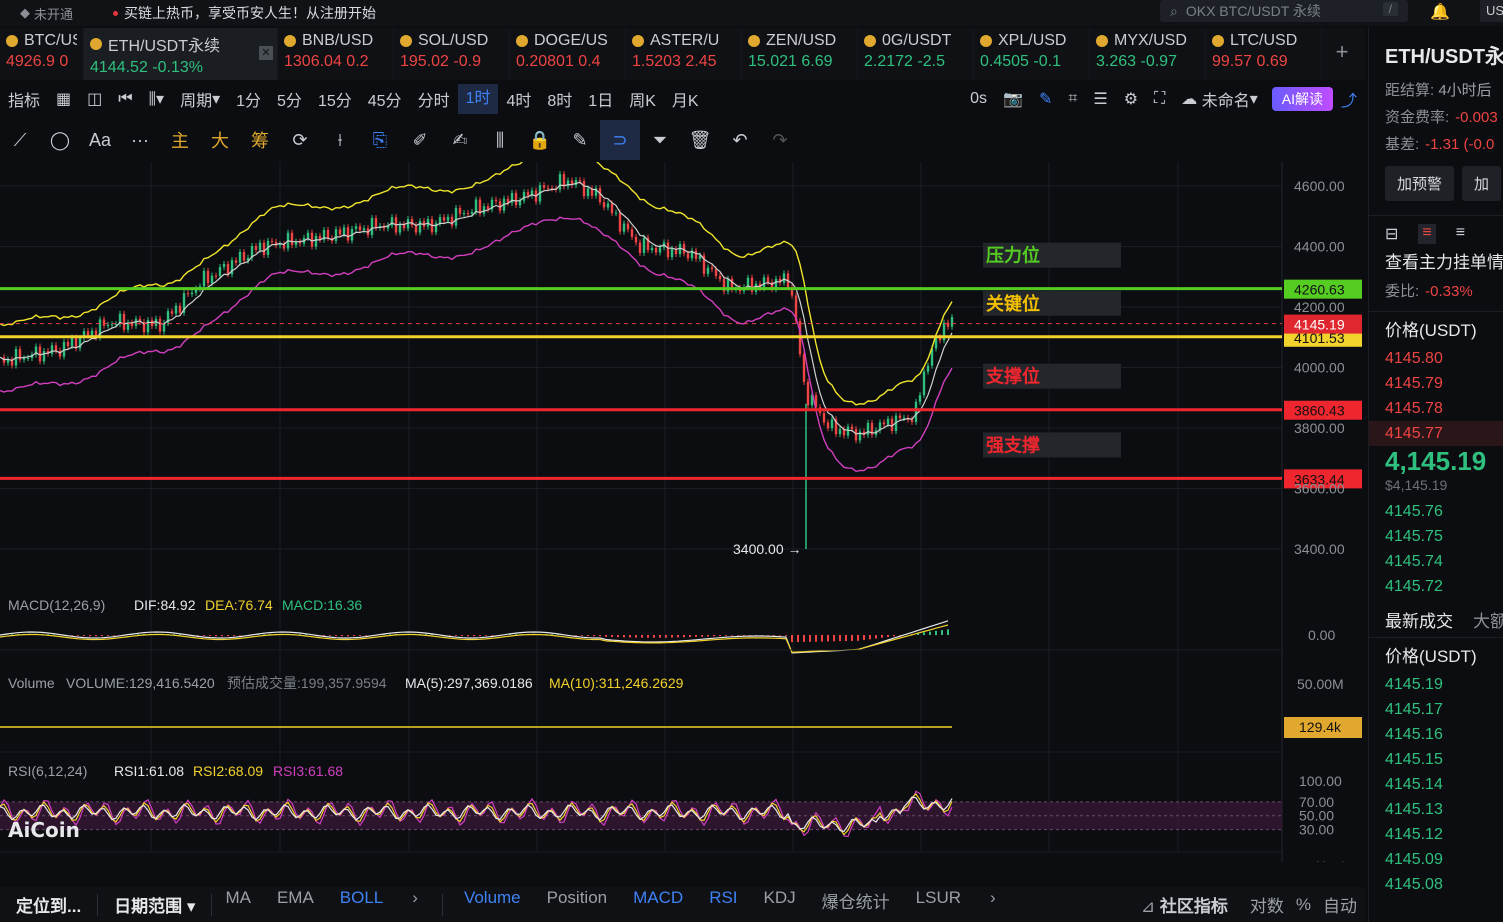 The width and height of the screenshot is (1503, 922). What do you see at coordinates (1436, 358) in the screenshot?
I see `price-row: 4145.80` at bounding box center [1436, 358].